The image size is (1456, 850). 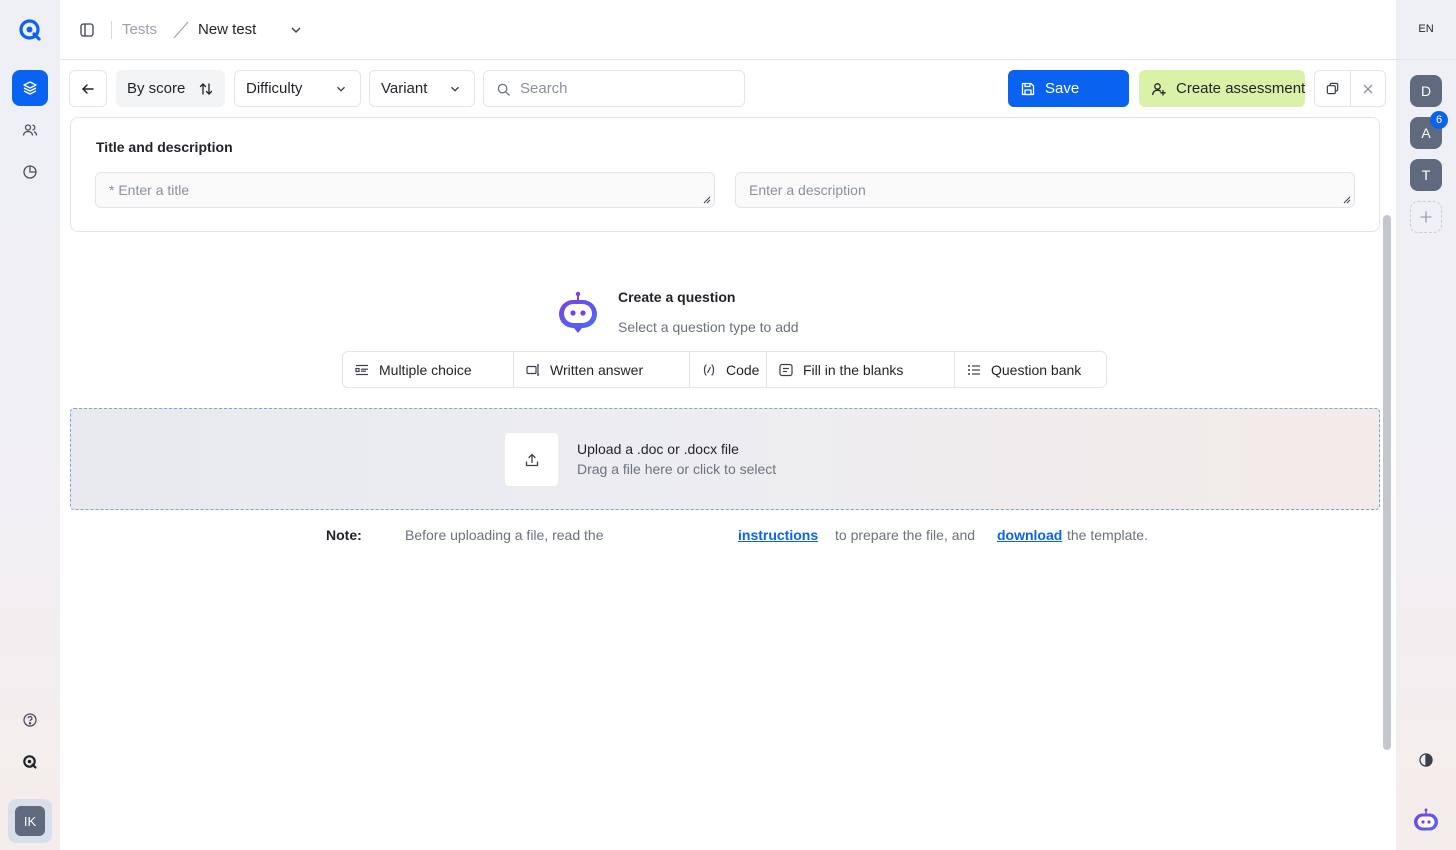 I want to click on list-lines-icon, so click(x=362, y=370).